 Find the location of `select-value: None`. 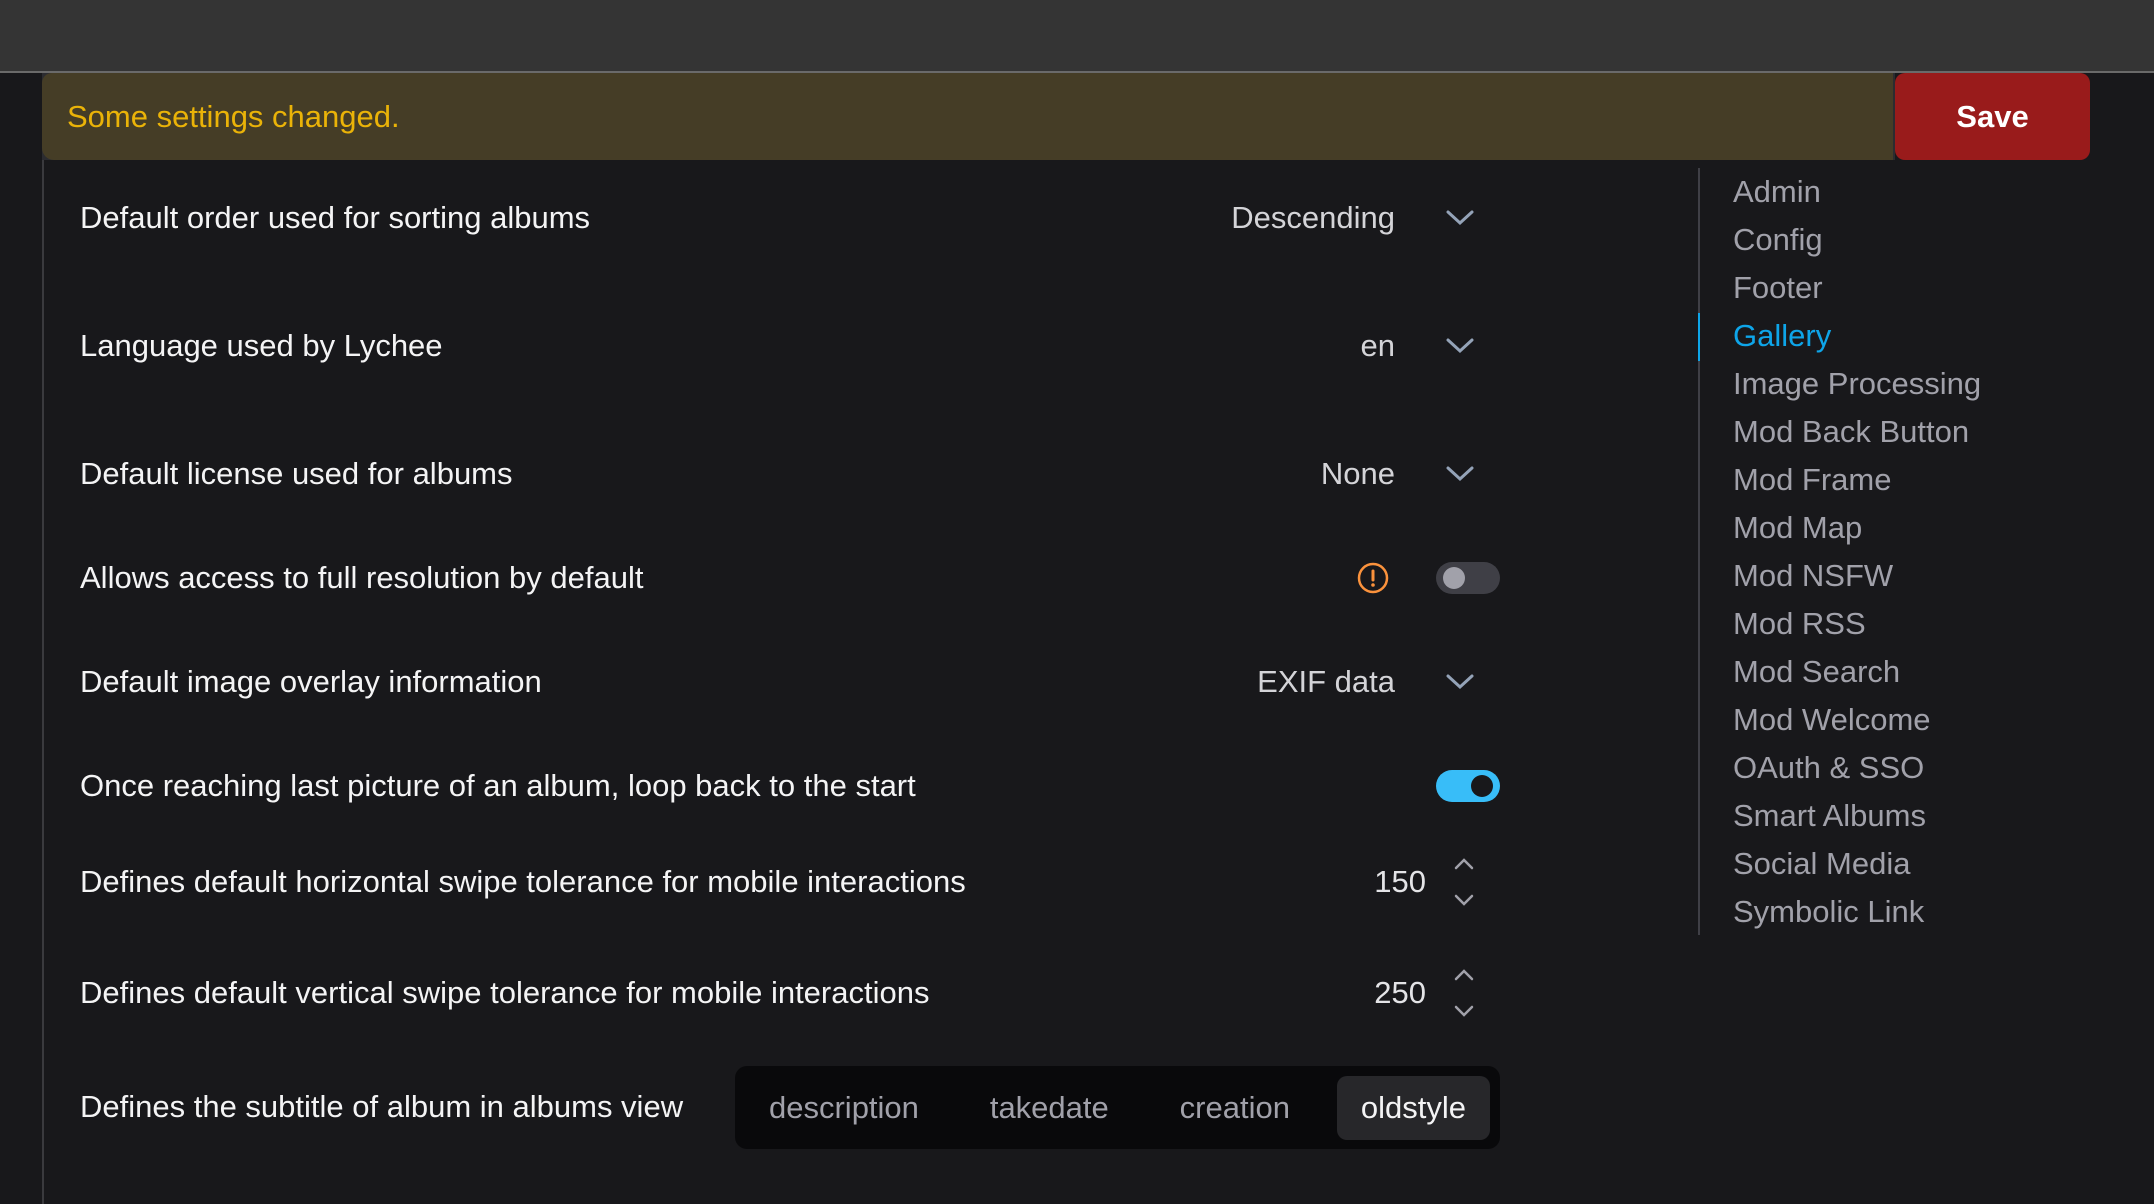

select-value: None is located at coordinates (1357, 473).